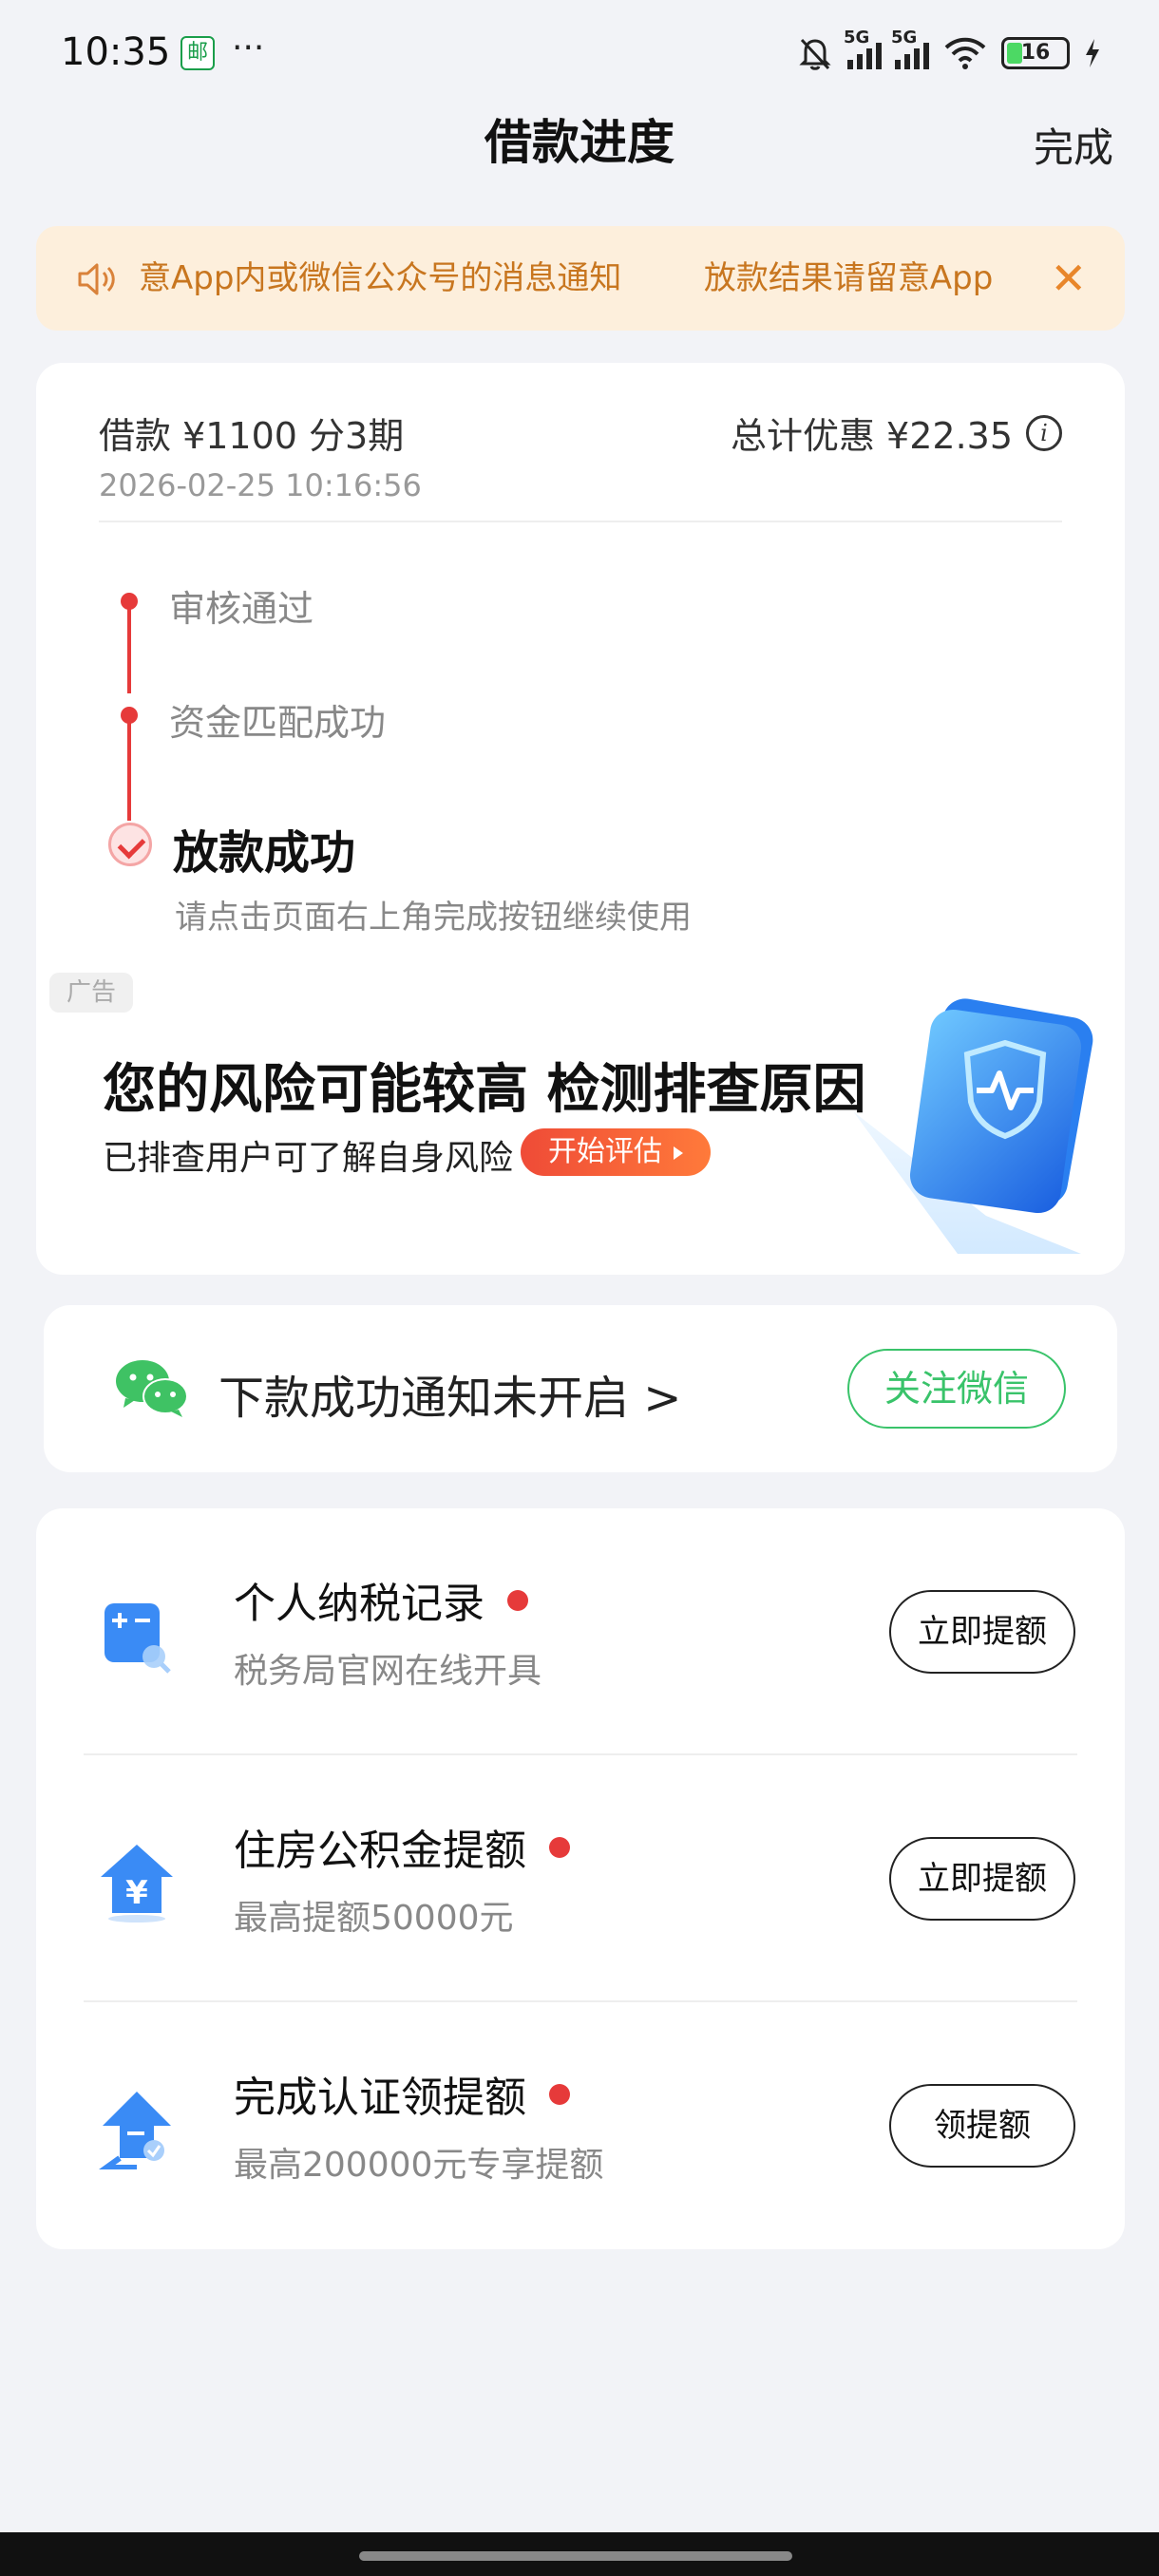  Describe the element at coordinates (197, 53) in the screenshot. I see `post-app-icon: 邮` at that location.